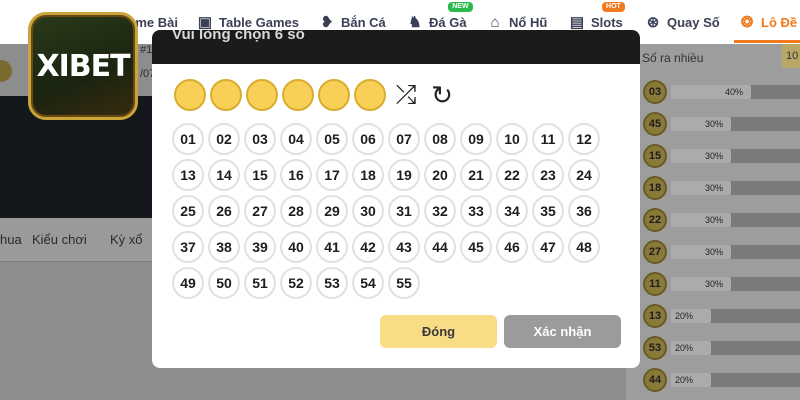 This screenshot has height=400, width=800. I want to click on stat-number-ball: 18, so click(655, 188).